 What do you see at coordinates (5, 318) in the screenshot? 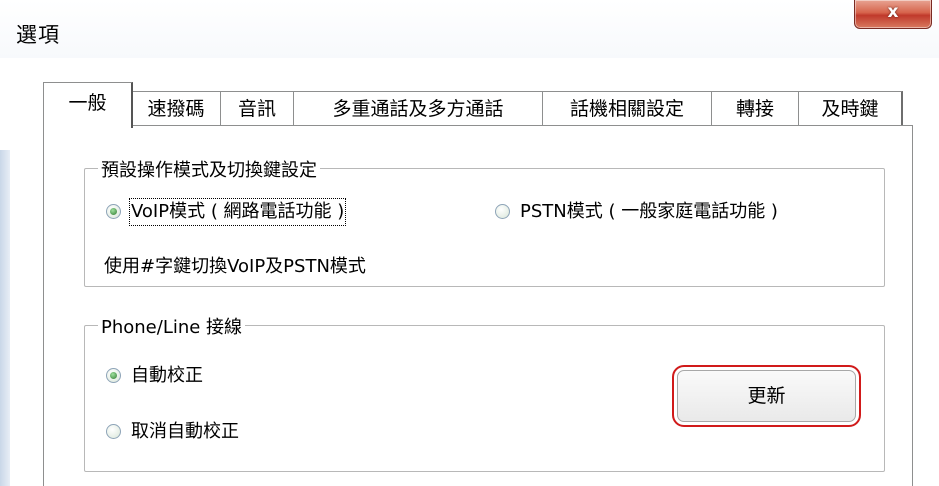
I see `window-edge` at bounding box center [5, 318].